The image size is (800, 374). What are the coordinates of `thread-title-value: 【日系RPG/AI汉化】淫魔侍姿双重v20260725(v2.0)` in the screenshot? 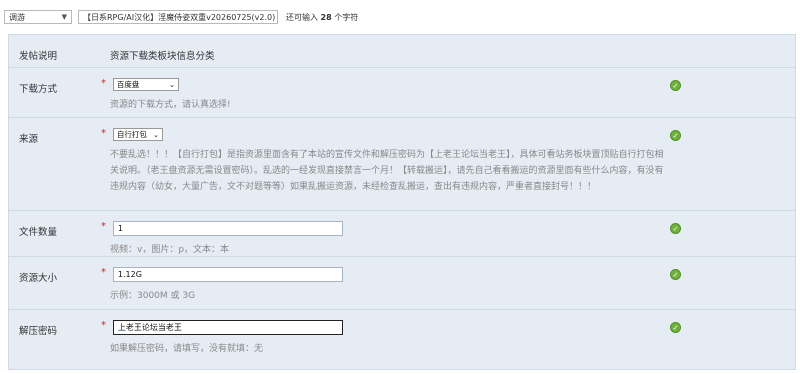 It's located at (179, 17).